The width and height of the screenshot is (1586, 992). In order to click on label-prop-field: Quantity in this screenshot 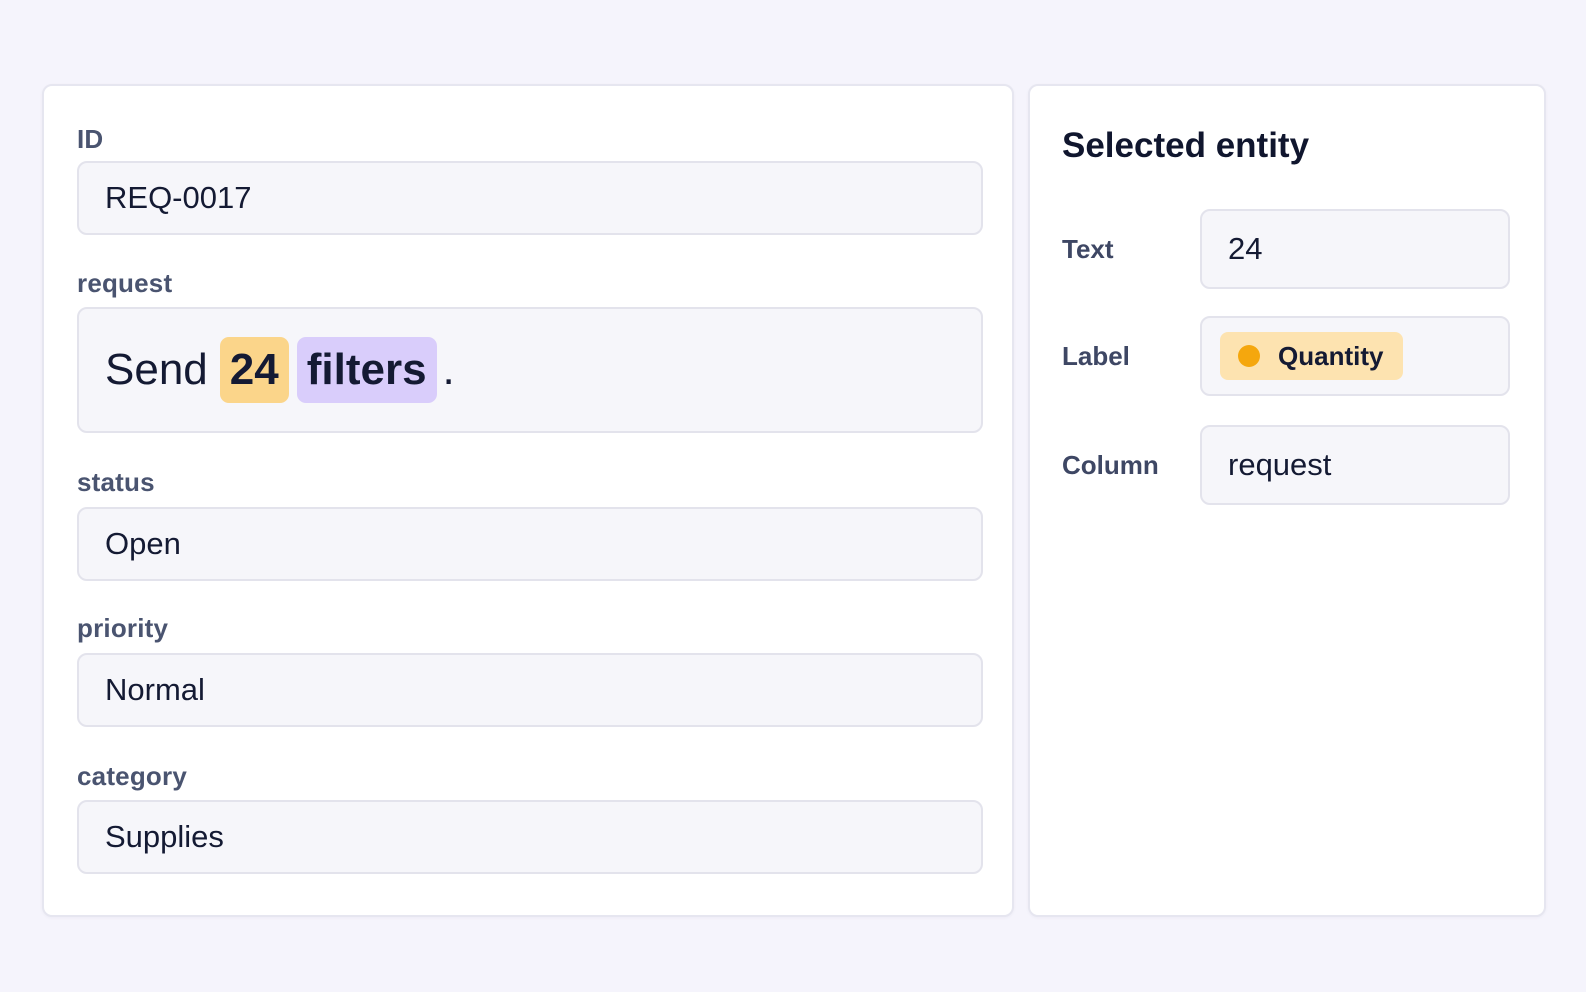, I will do `click(1355, 356)`.